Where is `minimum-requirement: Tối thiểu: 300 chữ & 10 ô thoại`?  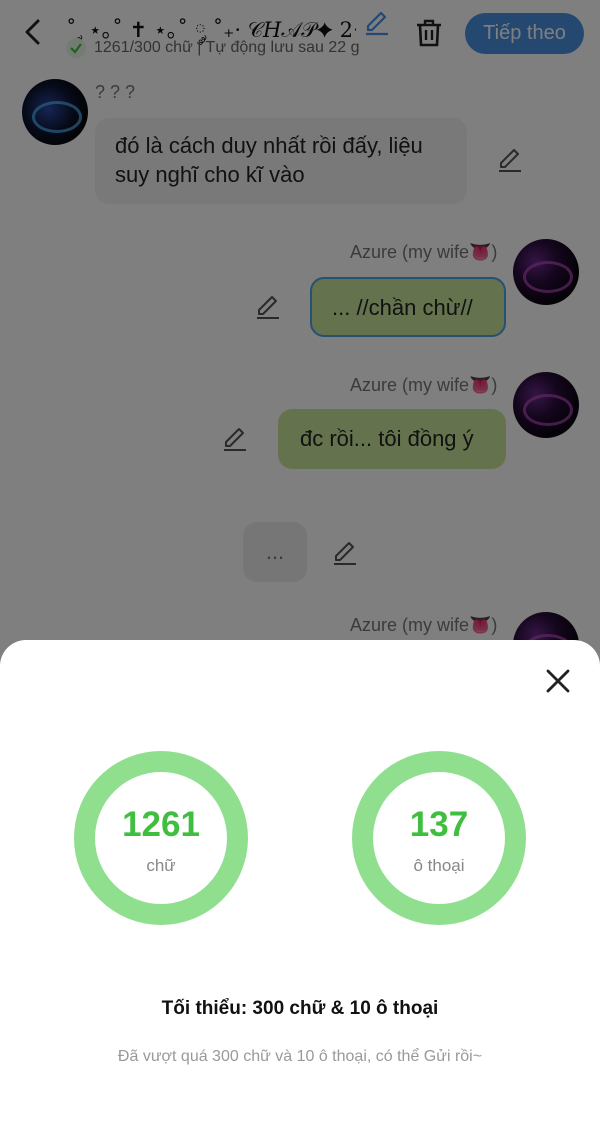
minimum-requirement: Tối thiểu: 300 chữ & 10 ô thoại is located at coordinates (300, 1008).